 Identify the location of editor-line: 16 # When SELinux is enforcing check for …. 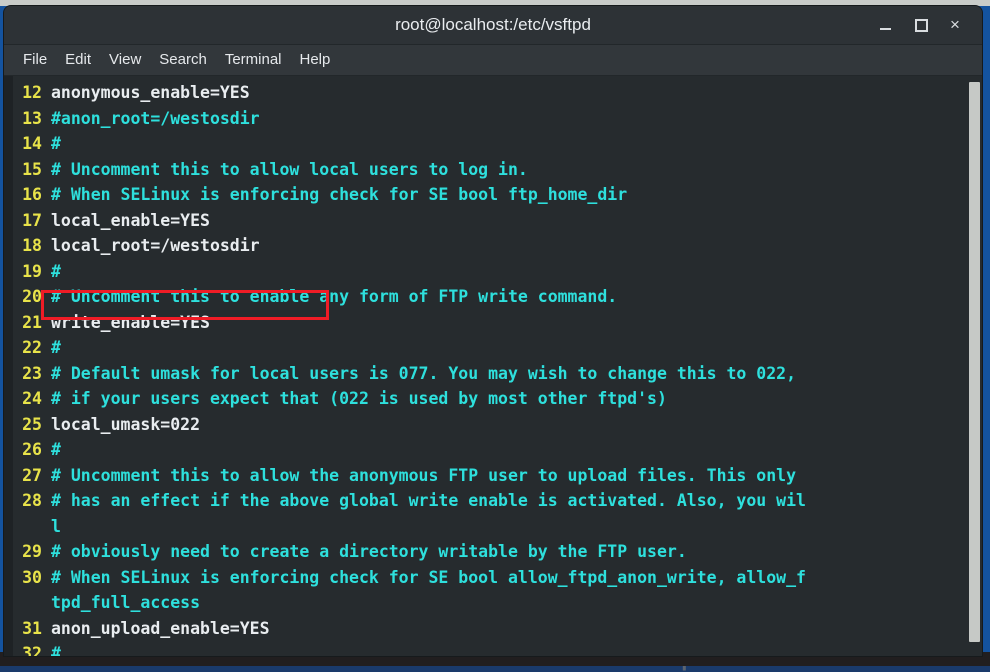
(483, 195).